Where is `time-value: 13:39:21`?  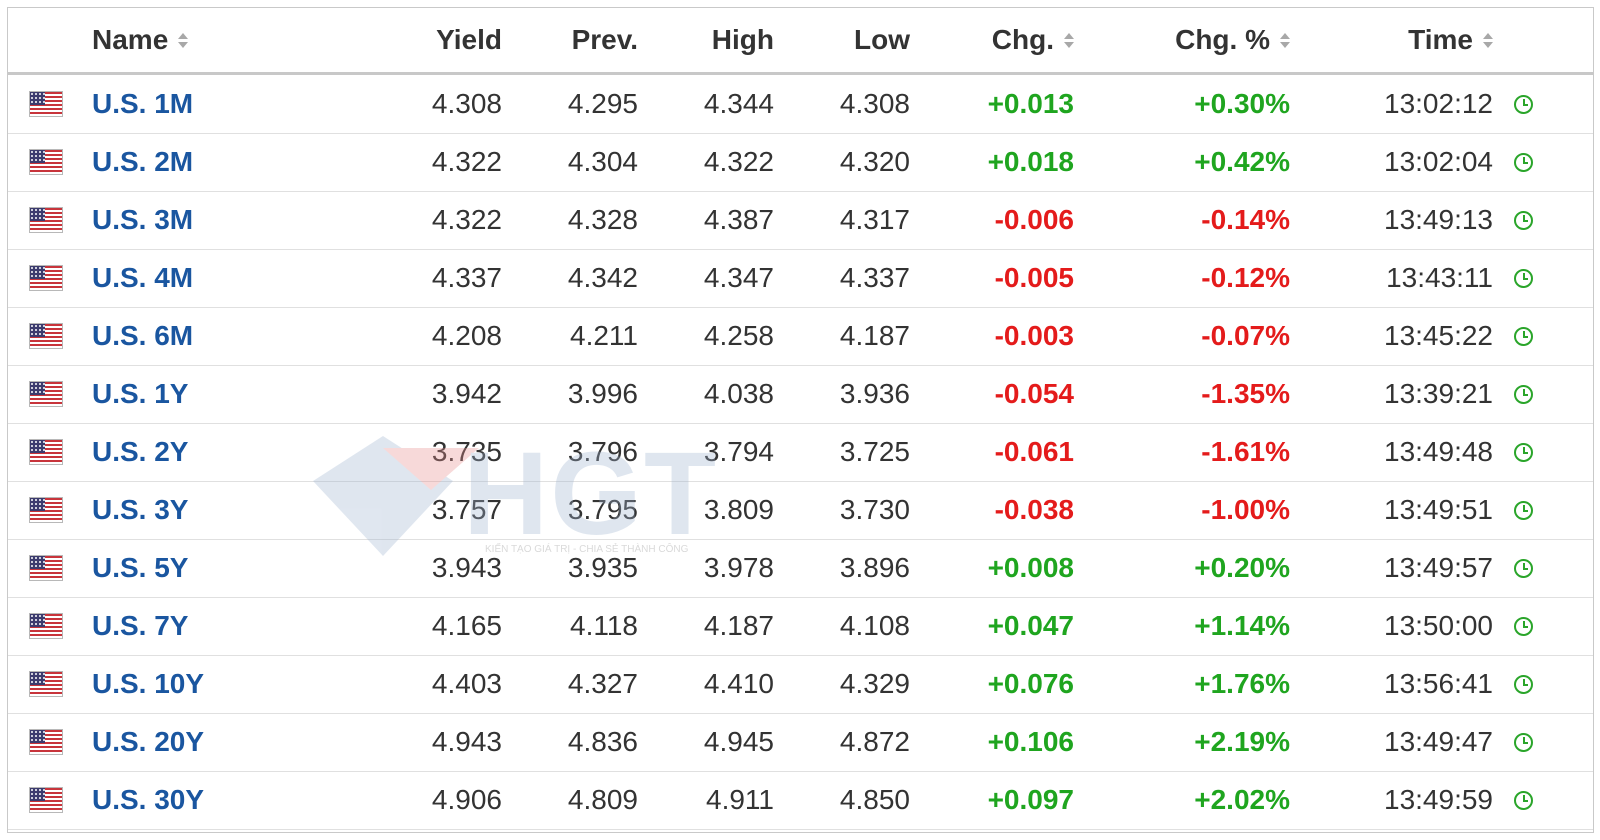
time-value: 13:39:21 is located at coordinates (1438, 393).